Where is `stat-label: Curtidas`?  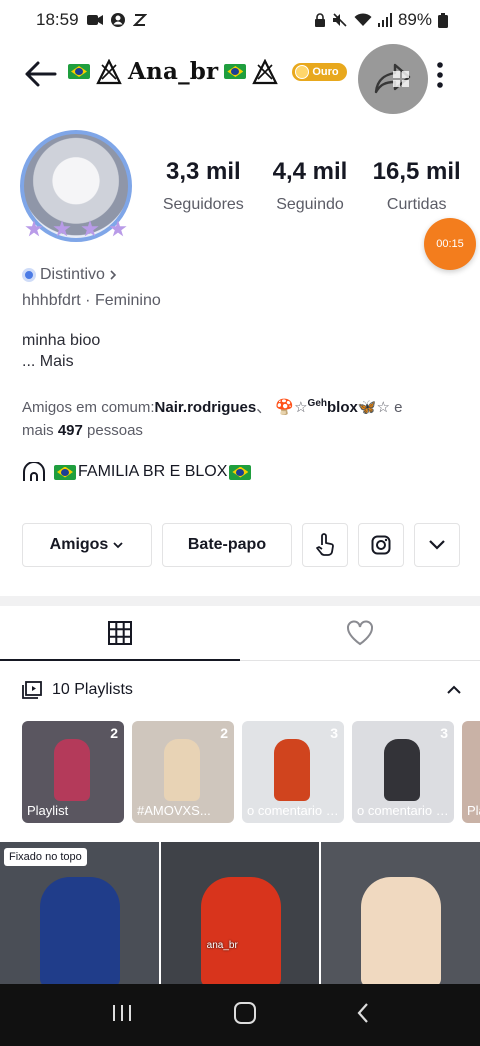 stat-label: Curtidas is located at coordinates (416, 204).